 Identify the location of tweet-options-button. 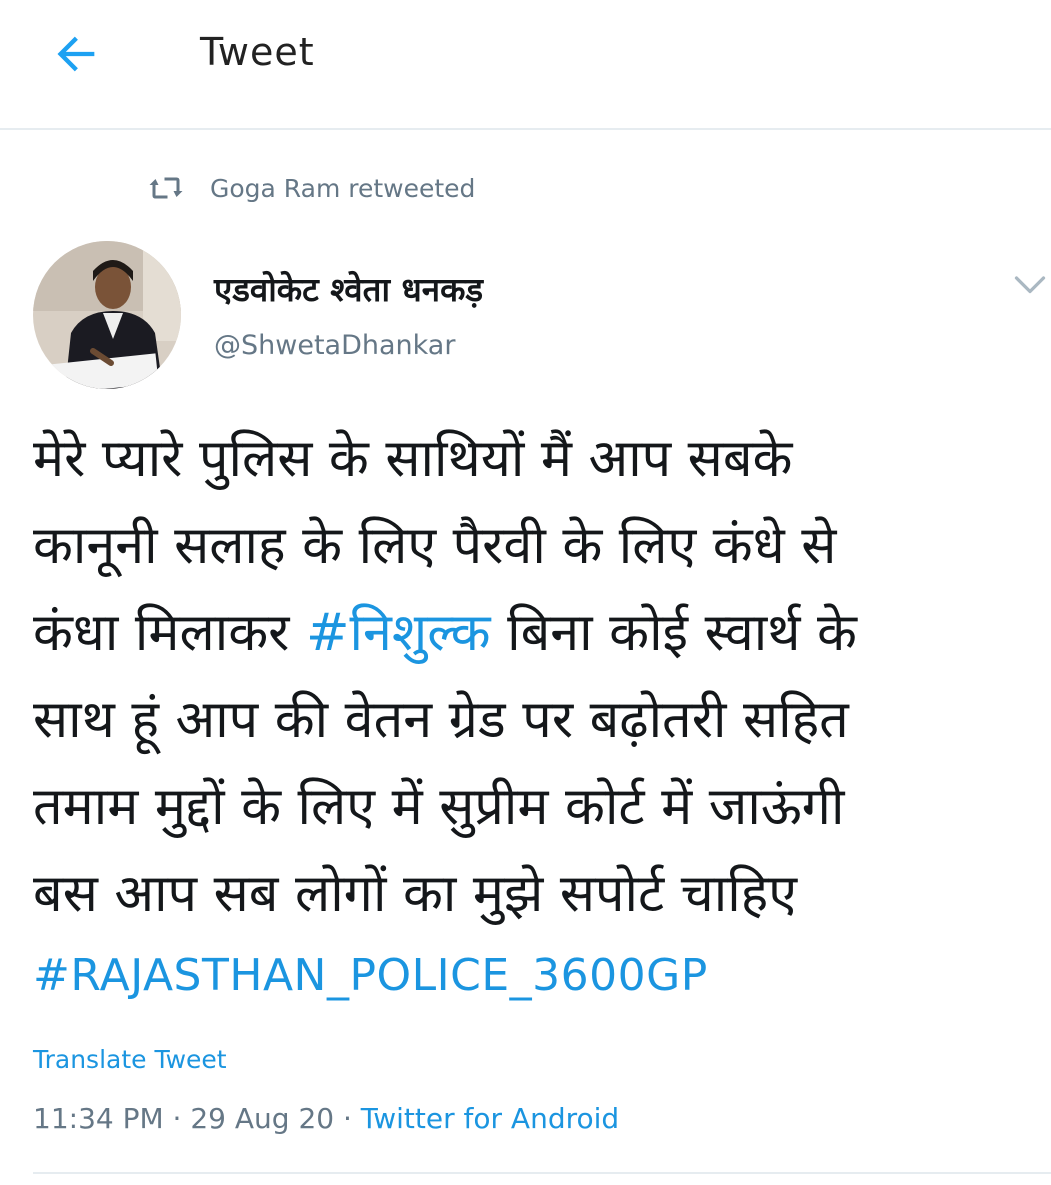
(1030, 284).